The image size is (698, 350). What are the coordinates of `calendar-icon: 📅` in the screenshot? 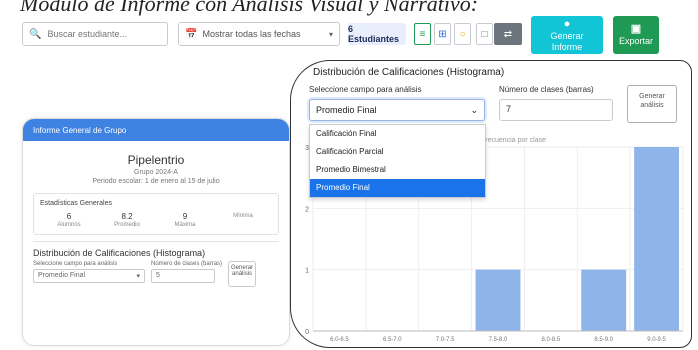 It's located at (191, 34).